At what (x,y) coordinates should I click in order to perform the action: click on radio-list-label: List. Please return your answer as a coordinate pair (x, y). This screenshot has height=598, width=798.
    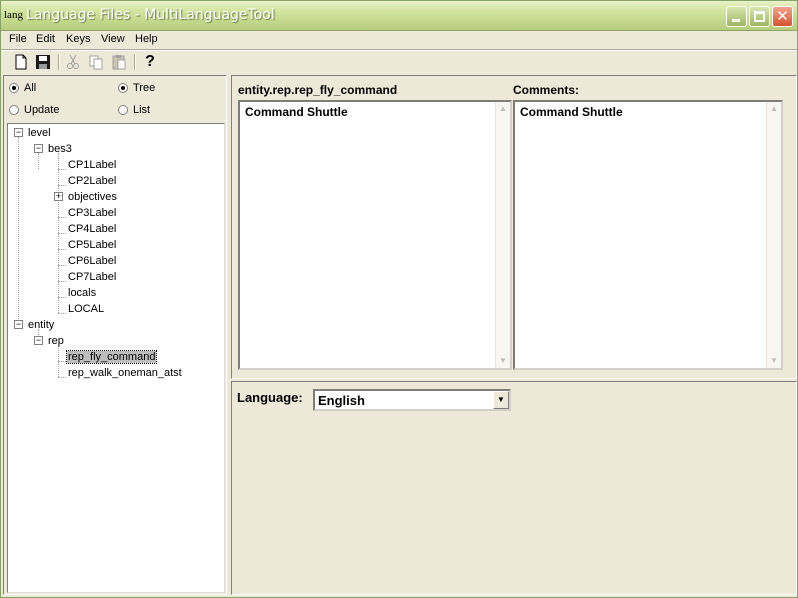
    Looking at the image, I should click on (142, 110).